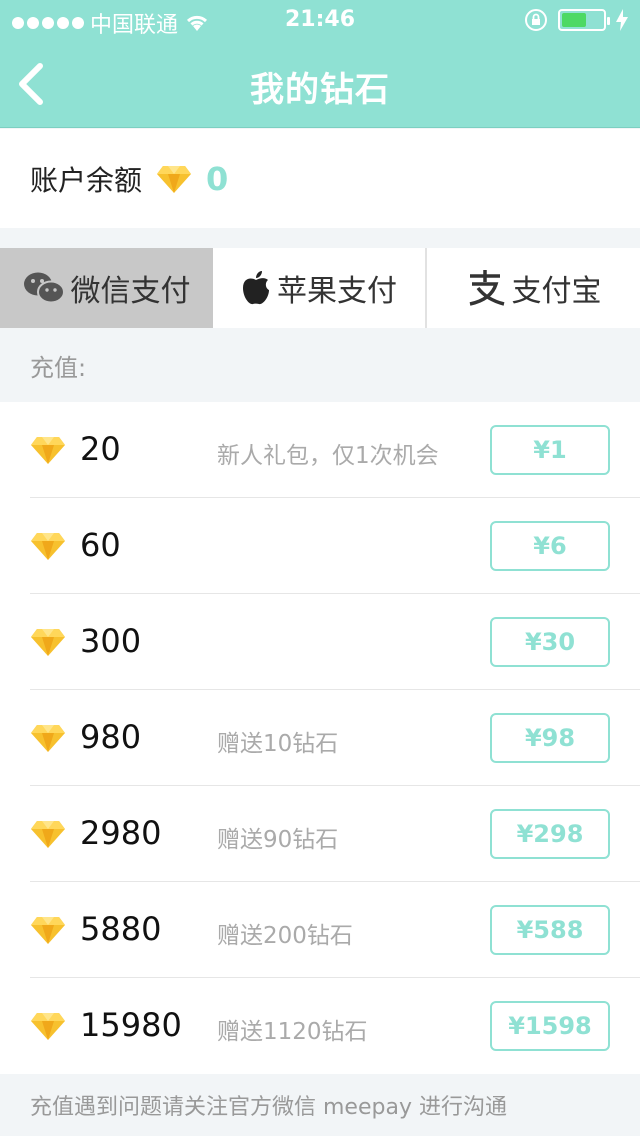 Image resolution: width=640 pixels, height=1136 pixels. I want to click on balance-value: 0, so click(217, 178).